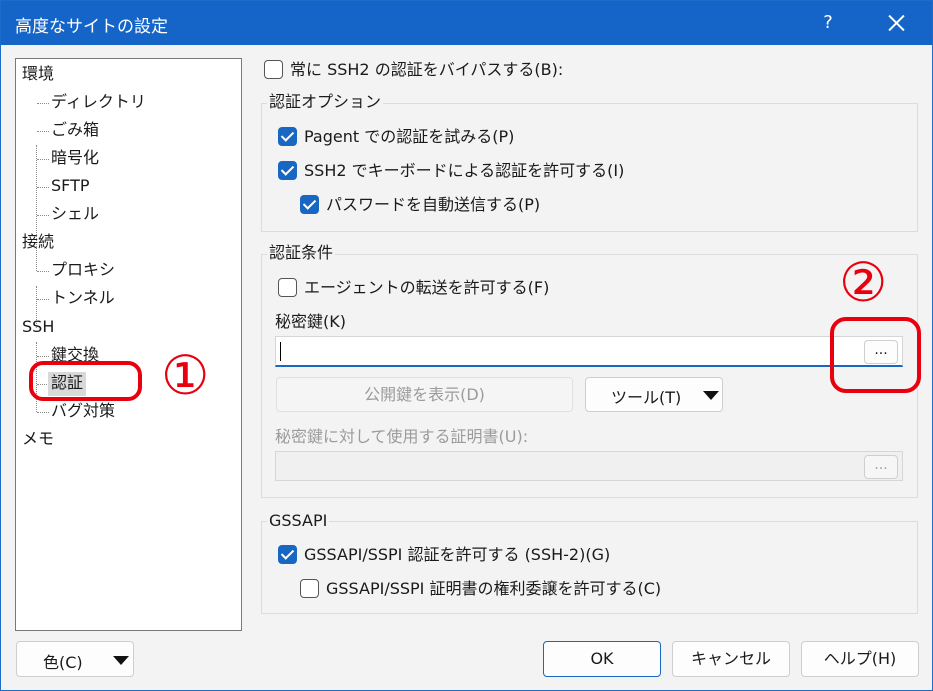 This screenshot has height=691, width=933. What do you see at coordinates (409, 136) in the screenshot?
I see `checkbox-label: Pagent での認証を試みる(P)` at bounding box center [409, 136].